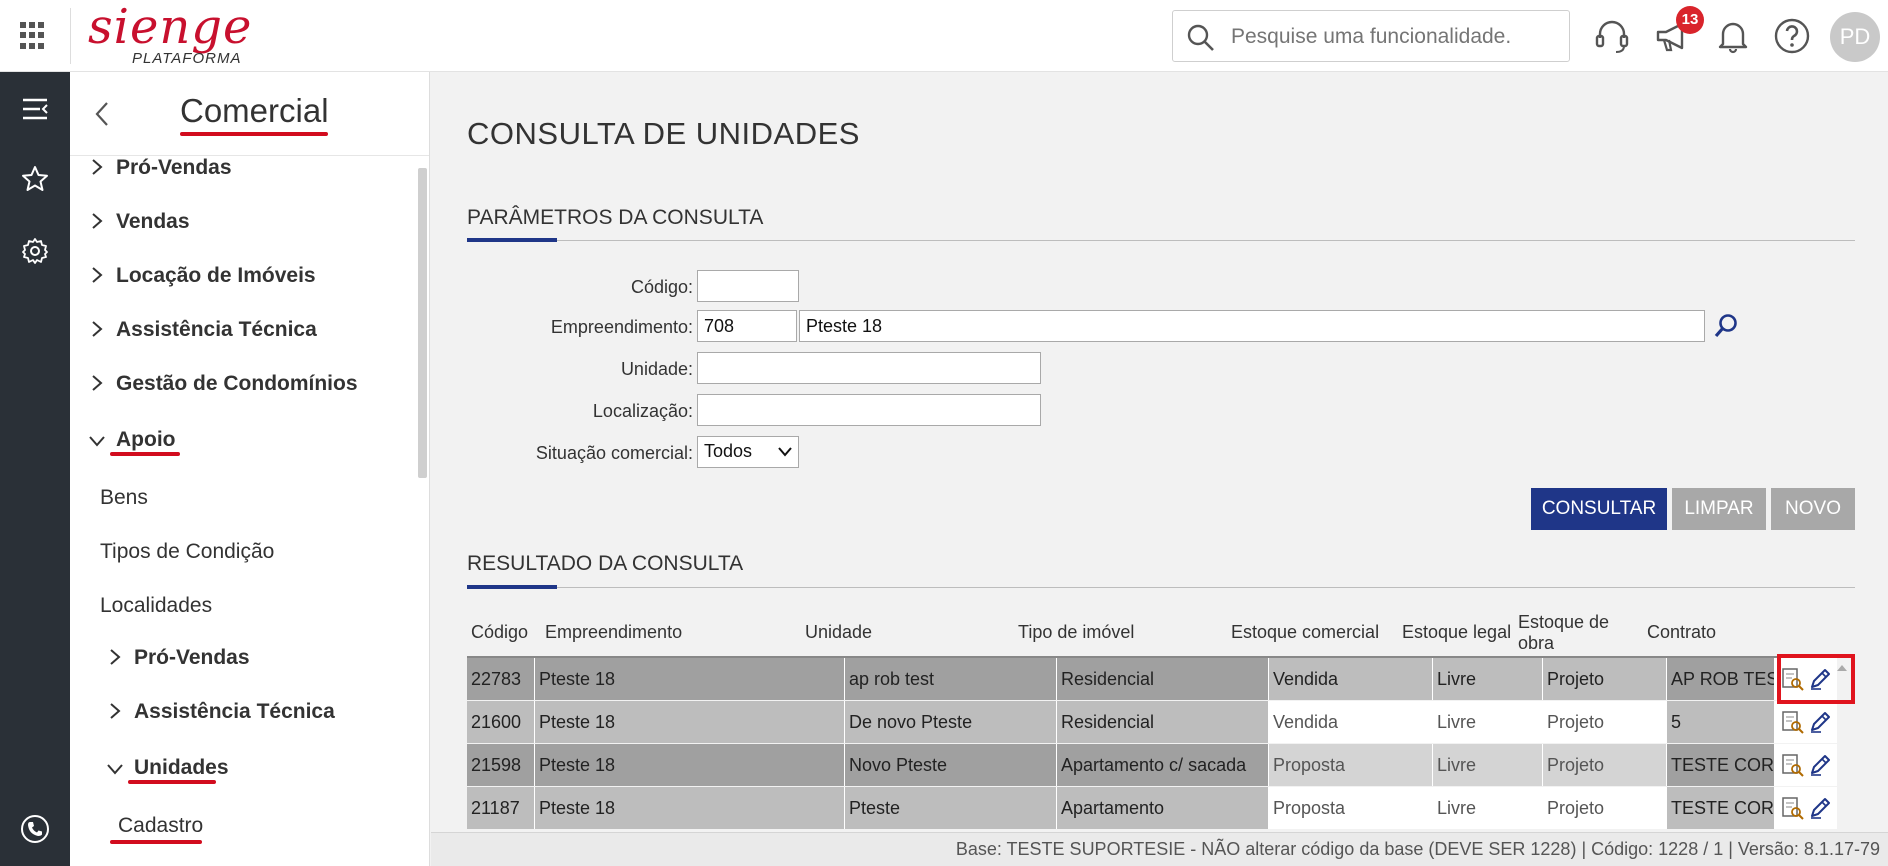  What do you see at coordinates (174, 168) in the screenshot?
I see `sidebar-item-pro-vendas: Pró-Vendas` at bounding box center [174, 168].